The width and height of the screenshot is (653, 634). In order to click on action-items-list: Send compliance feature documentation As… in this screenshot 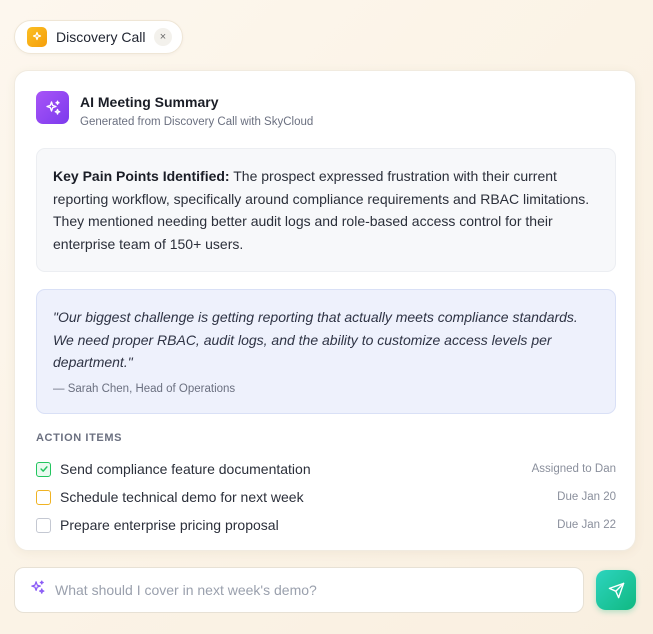, I will do `click(326, 497)`.